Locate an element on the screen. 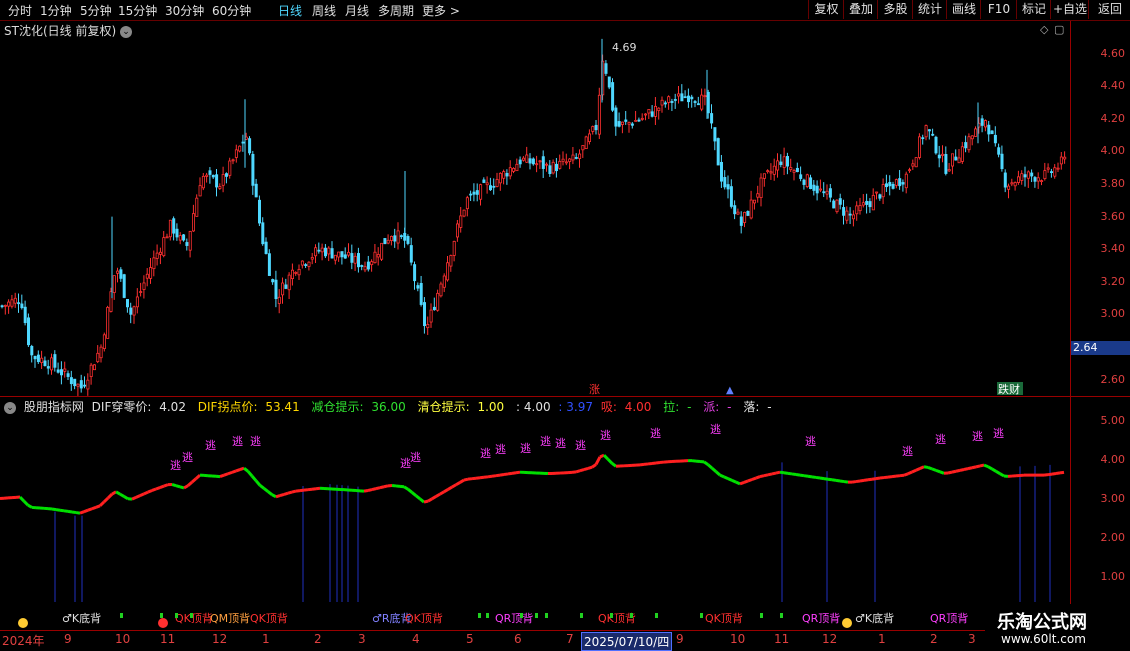  price-tick: 3.40 is located at coordinates (1113, 248).